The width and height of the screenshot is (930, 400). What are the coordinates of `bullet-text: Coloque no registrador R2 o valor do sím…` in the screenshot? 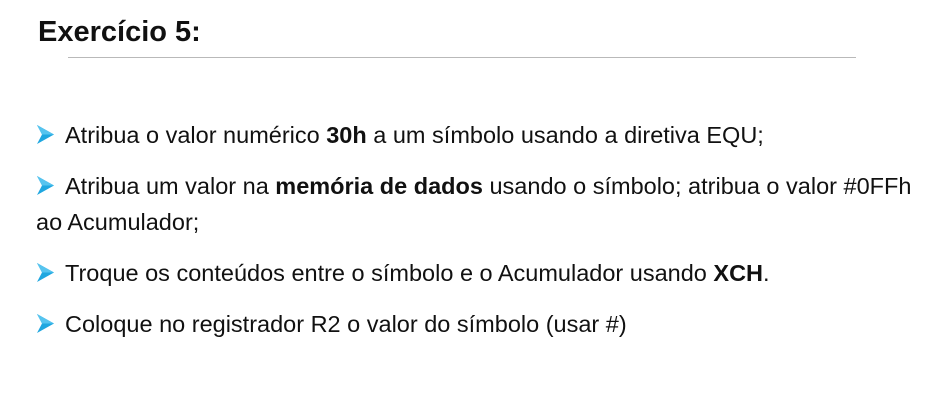 It's located at (346, 324).